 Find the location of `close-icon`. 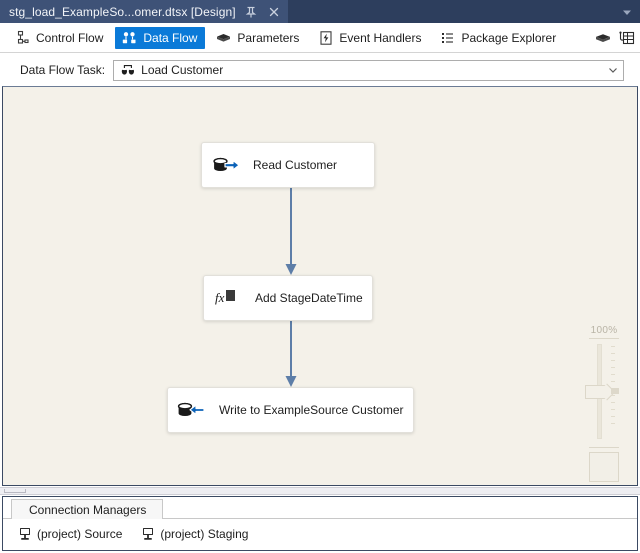

close-icon is located at coordinates (274, 12).